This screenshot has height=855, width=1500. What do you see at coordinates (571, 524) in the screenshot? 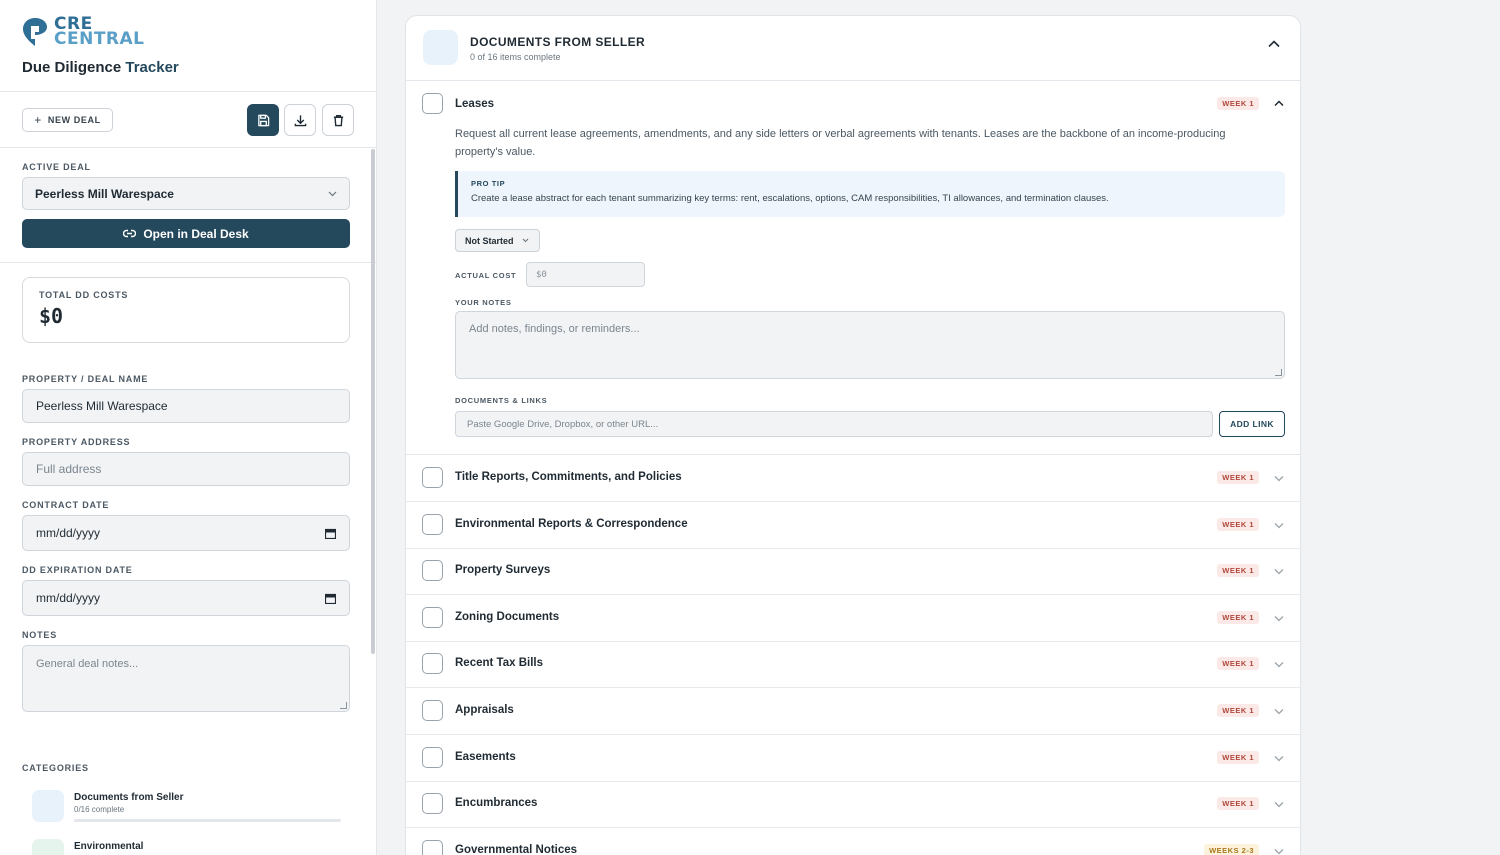
I see `item-name: Environmental Reports & Correspondence` at bounding box center [571, 524].